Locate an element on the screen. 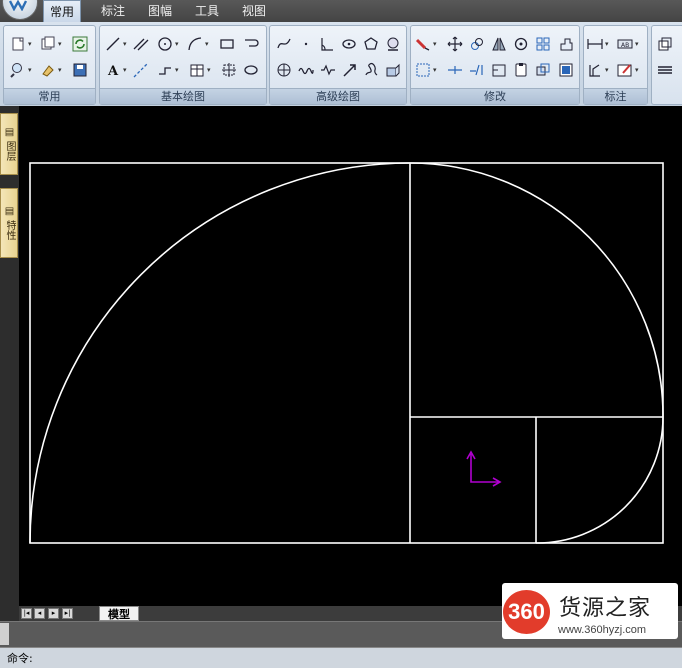 This screenshot has height=668, width=682. watermark-name: 货源之家 is located at coordinates (605, 608).